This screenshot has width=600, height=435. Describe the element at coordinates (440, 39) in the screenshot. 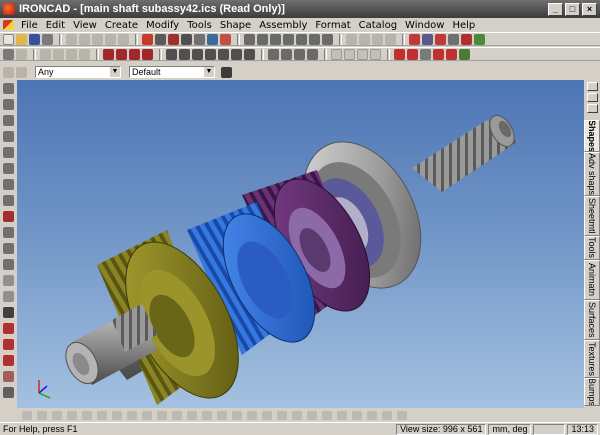

I see `material-icon` at that location.